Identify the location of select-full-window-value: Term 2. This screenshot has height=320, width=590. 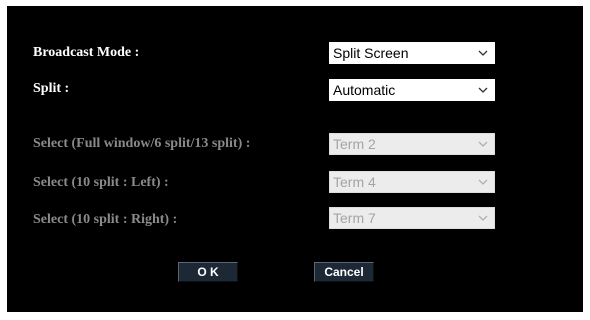
(354, 144).